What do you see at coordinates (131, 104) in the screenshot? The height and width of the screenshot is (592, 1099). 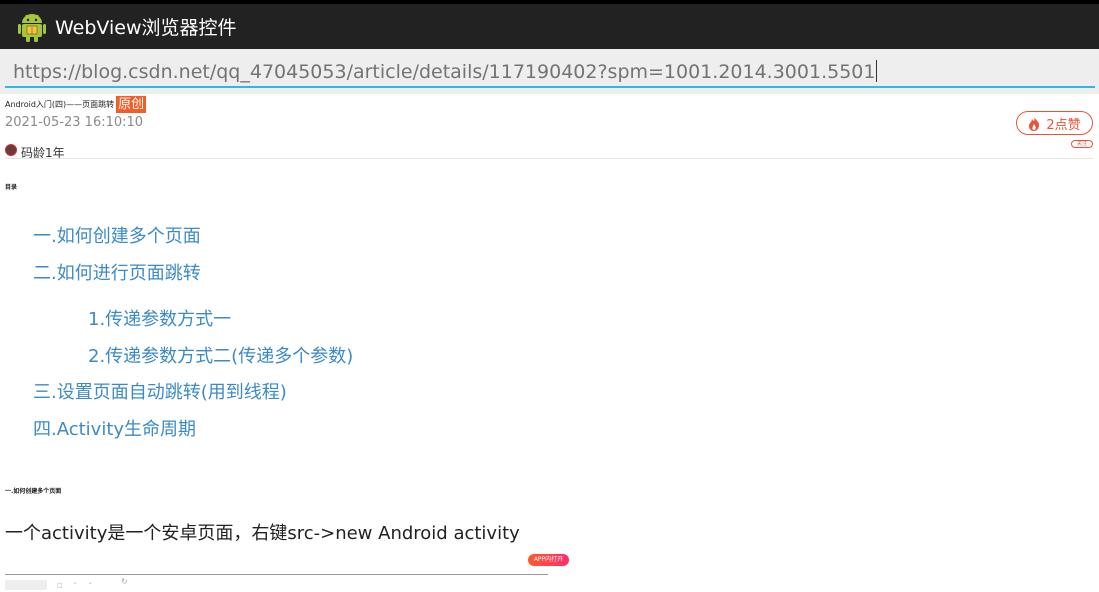 I see `original-badge: 原创` at bounding box center [131, 104].